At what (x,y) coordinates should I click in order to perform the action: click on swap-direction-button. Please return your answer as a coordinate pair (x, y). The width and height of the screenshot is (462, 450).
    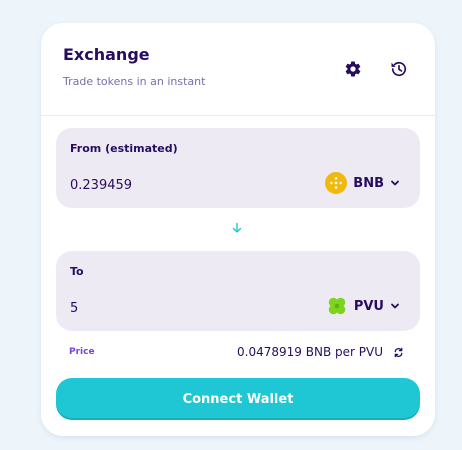
    Looking at the image, I should click on (237, 228).